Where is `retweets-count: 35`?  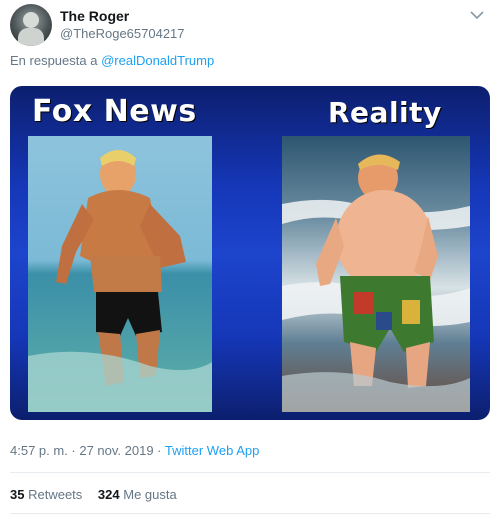 retweets-count: 35 is located at coordinates (17, 494).